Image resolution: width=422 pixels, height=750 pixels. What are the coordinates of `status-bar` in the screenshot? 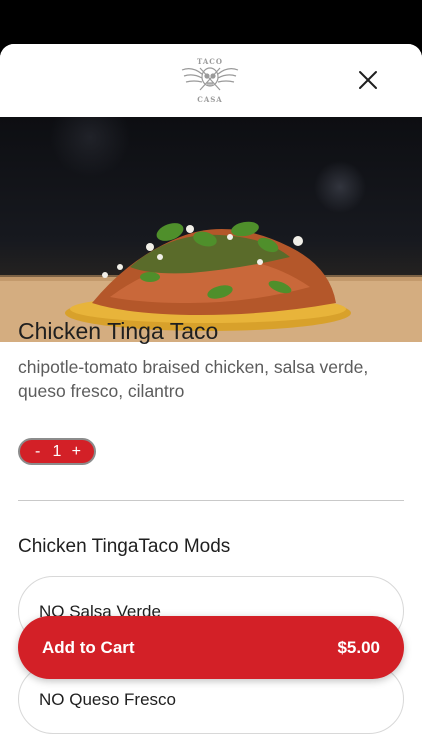 It's located at (211, 22).